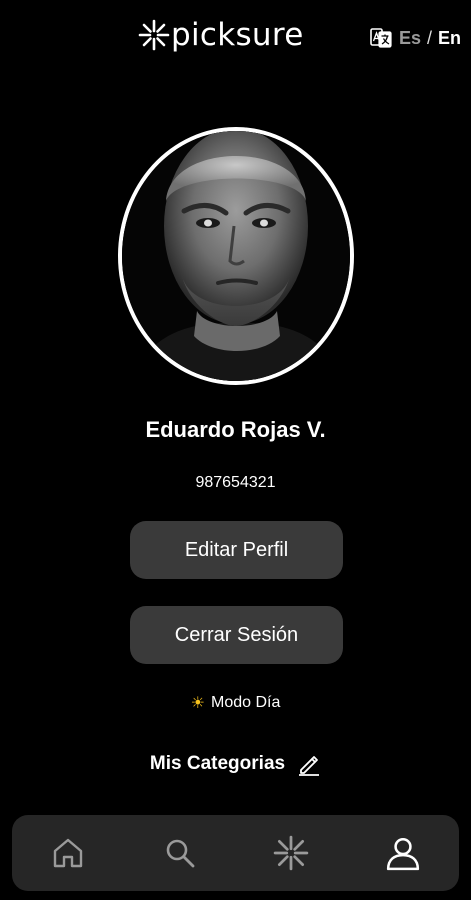 This screenshot has width=471, height=900. I want to click on avatar, so click(236, 256).